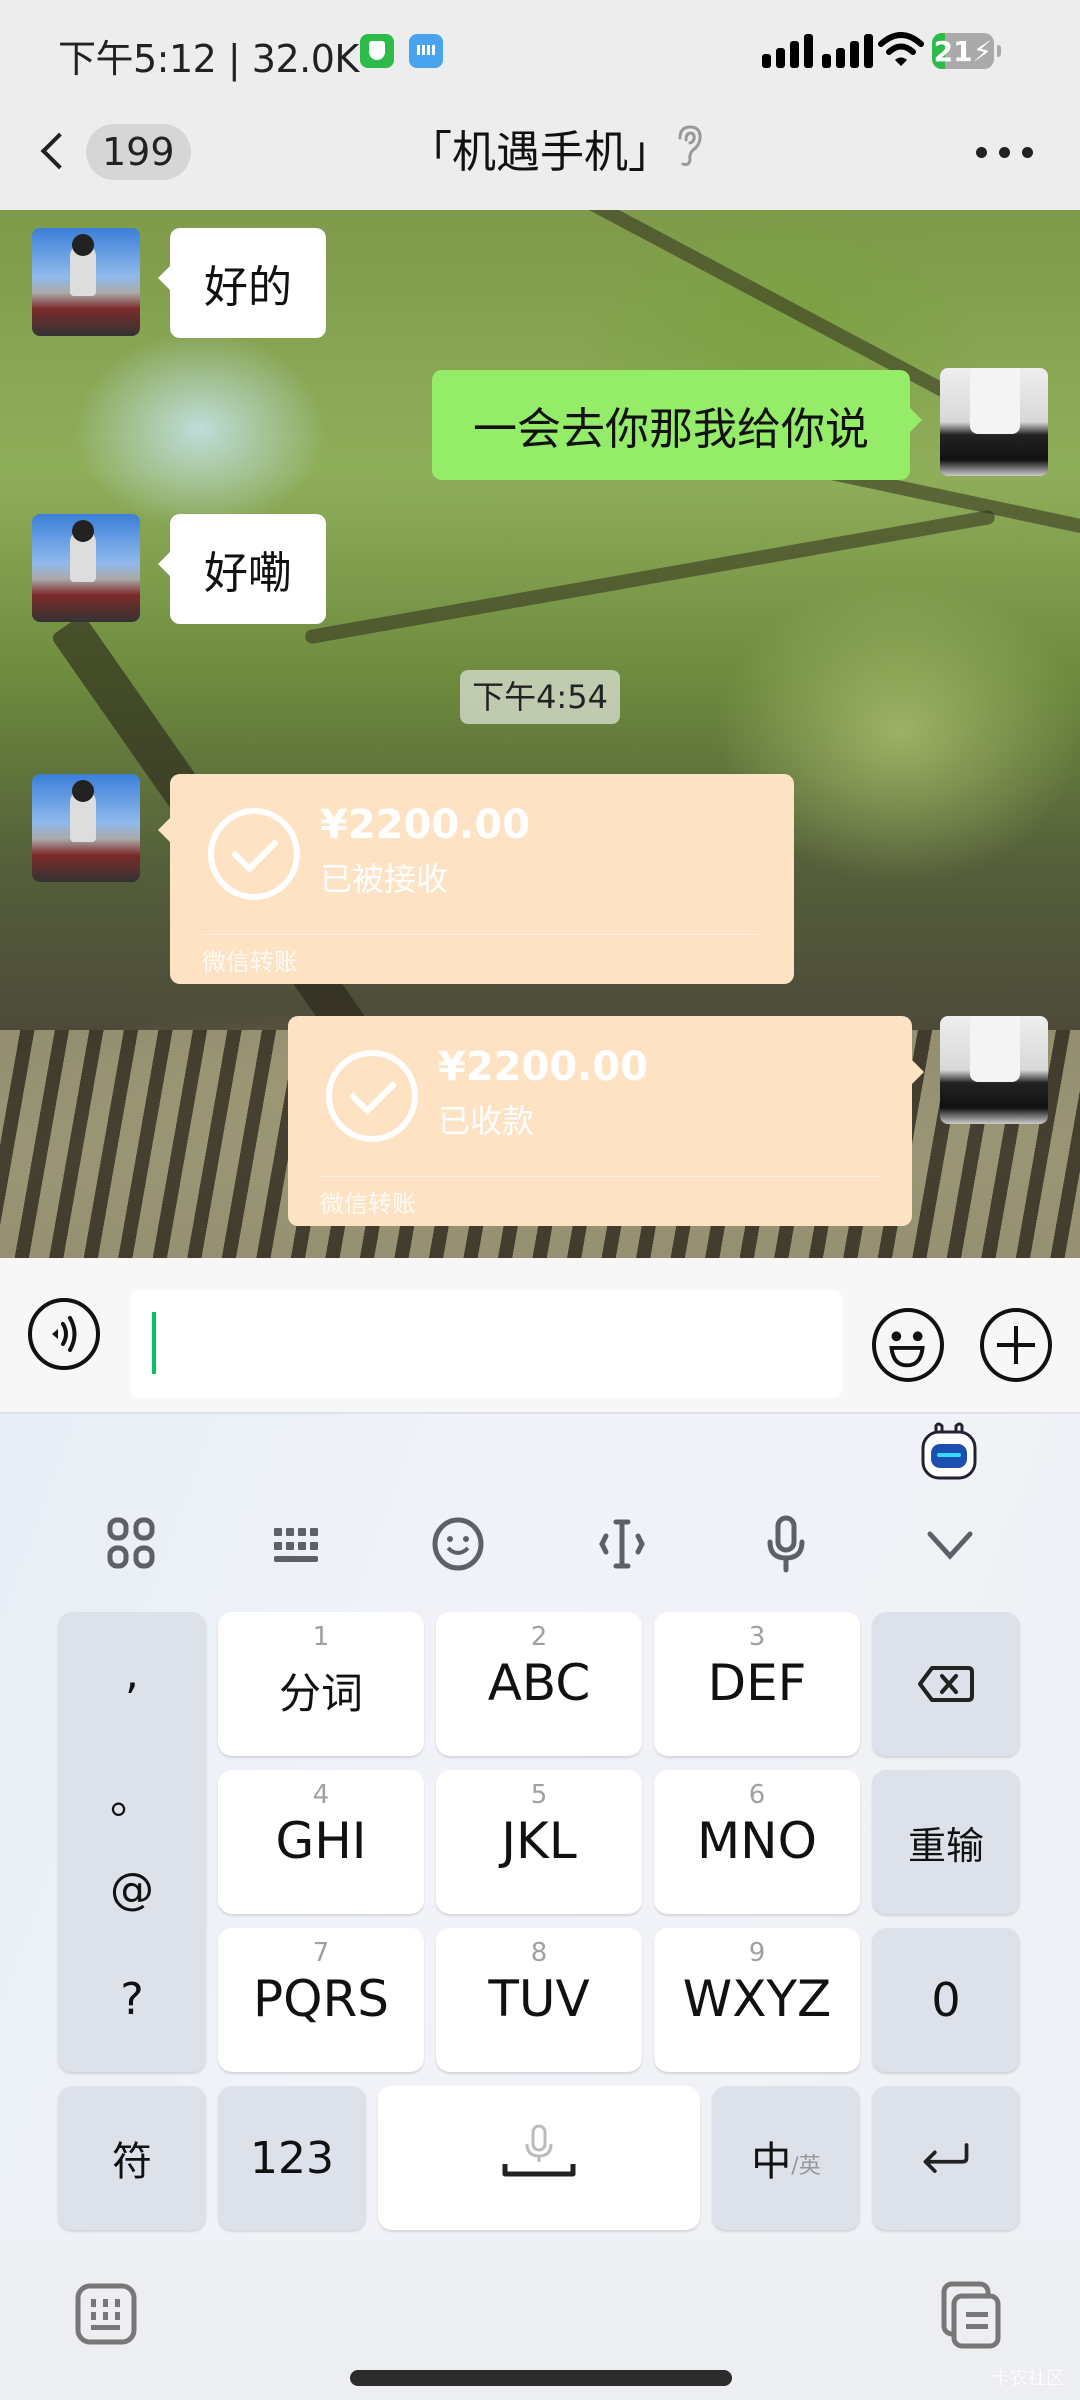 This screenshot has height=2400, width=1080. Describe the element at coordinates (999, 51) in the screenshot. I see `battery-nub` at that location.